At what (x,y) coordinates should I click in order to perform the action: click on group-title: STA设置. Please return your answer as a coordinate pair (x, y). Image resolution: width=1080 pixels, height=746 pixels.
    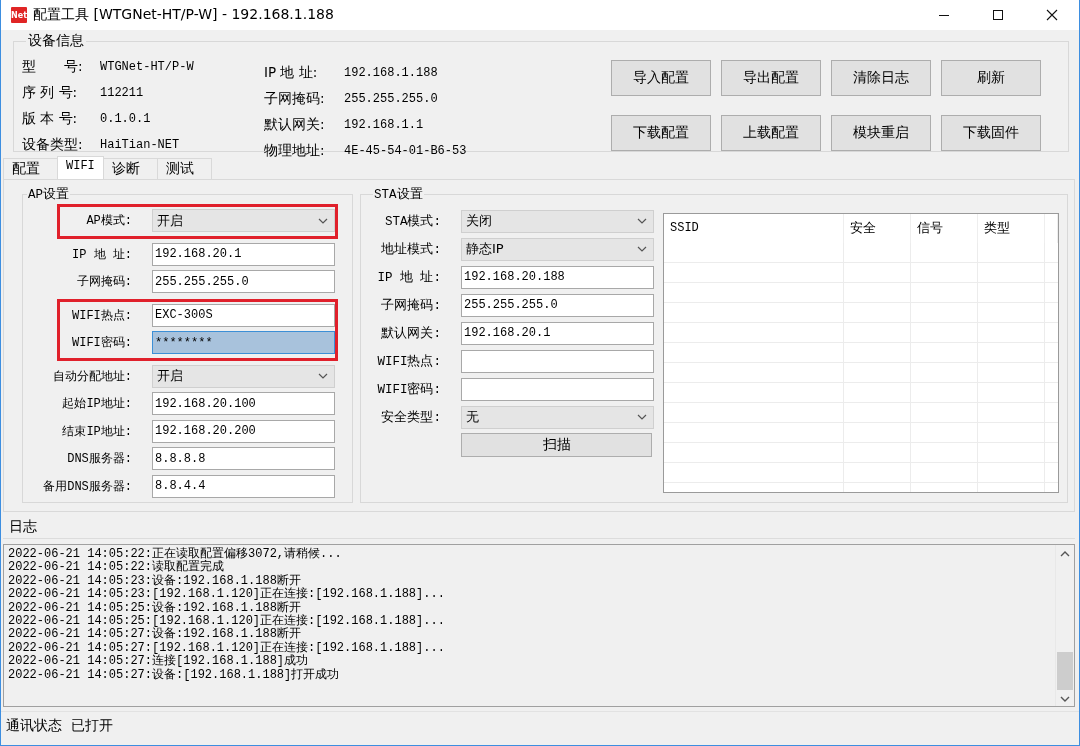
    Looking at the image, I should click on (398, 194).